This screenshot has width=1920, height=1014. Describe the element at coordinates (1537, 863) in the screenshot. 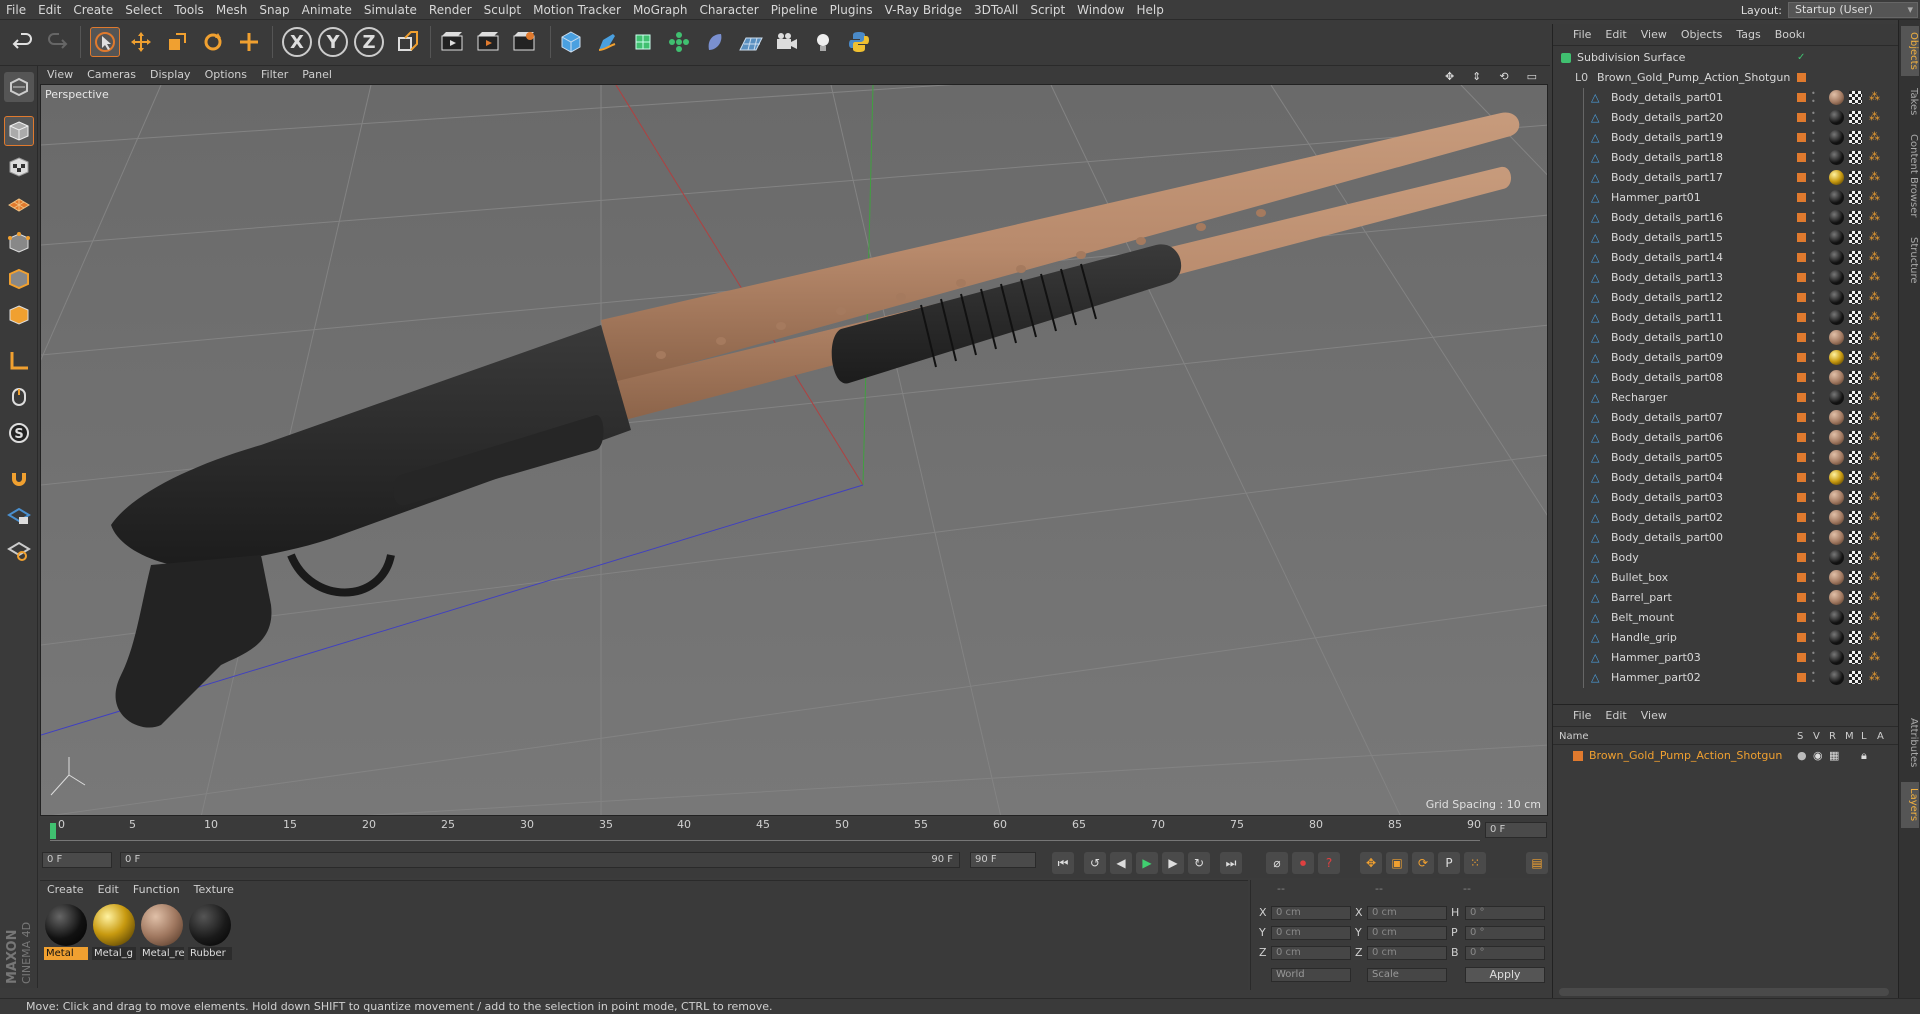

I see `timeline-icon: ▤` at that location.